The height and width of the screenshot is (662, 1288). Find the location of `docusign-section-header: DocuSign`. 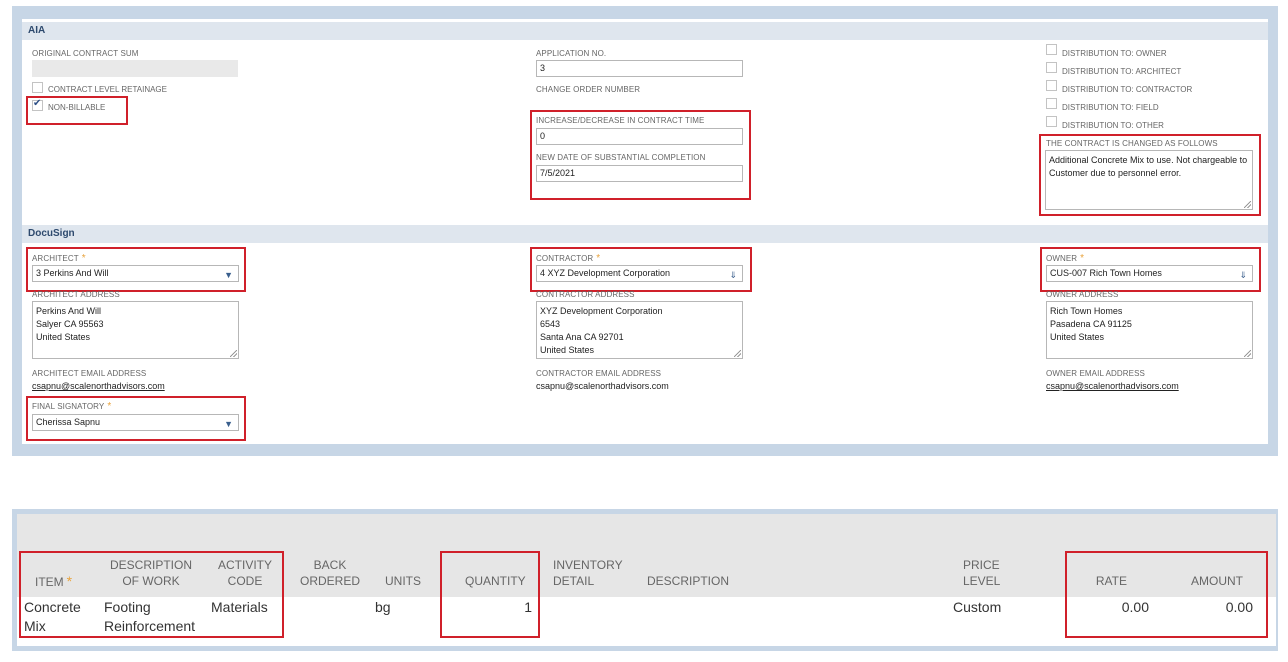

docusign-section-header: DocuSign is located at coordinates (645, 234).